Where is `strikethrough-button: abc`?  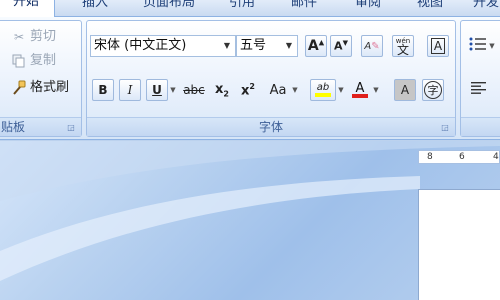
strikethrough-button: abc is located at coordinates (194, 90).